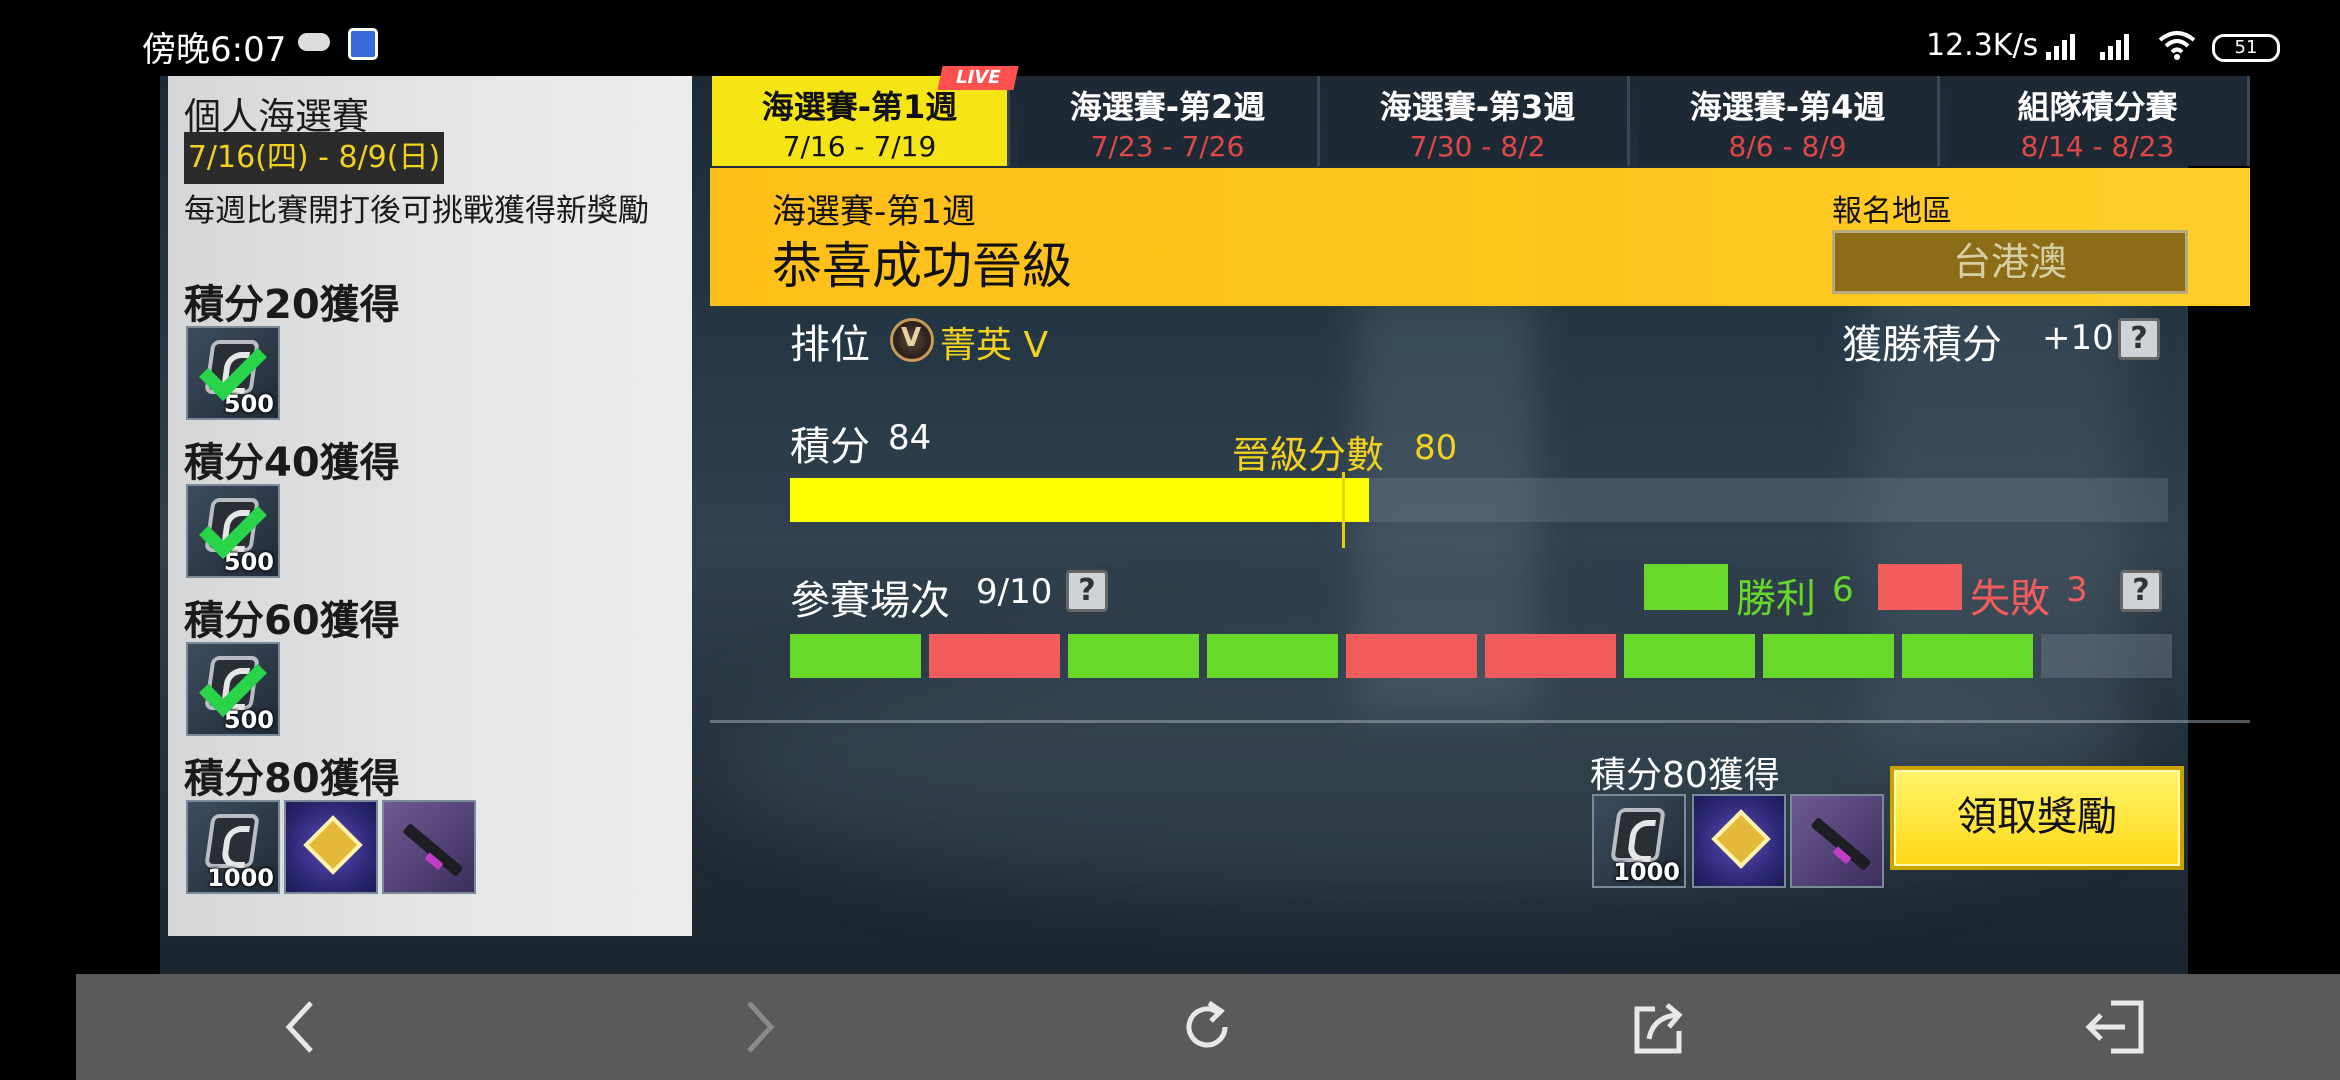 The height and width of the screenshot is (1080, 2340). I want to click on rank-emblem-icon, so click(912, 340).